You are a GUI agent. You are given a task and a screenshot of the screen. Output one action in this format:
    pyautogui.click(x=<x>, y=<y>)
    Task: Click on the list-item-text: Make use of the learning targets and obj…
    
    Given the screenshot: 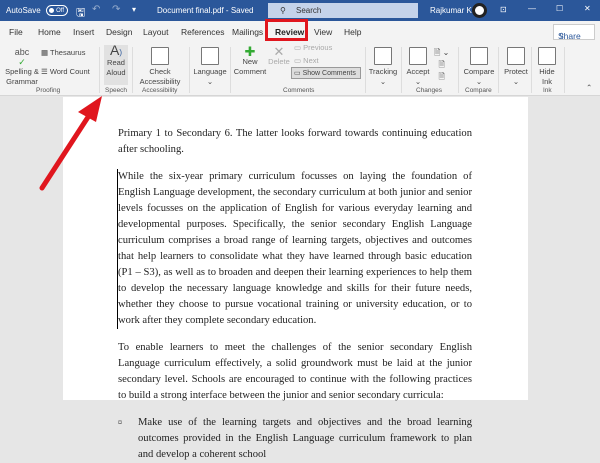 What is the action you would take?
    pyautogui.click(x=305, y=438)
    